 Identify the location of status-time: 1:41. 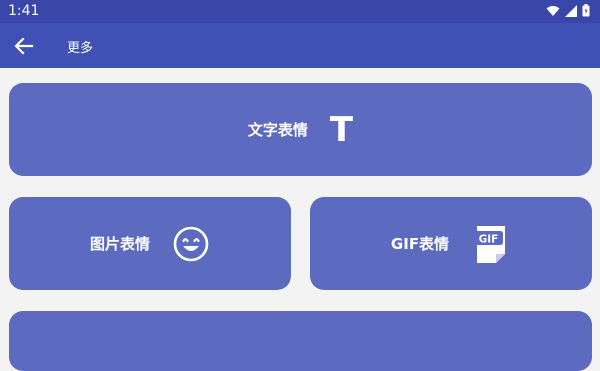
(24, 11).